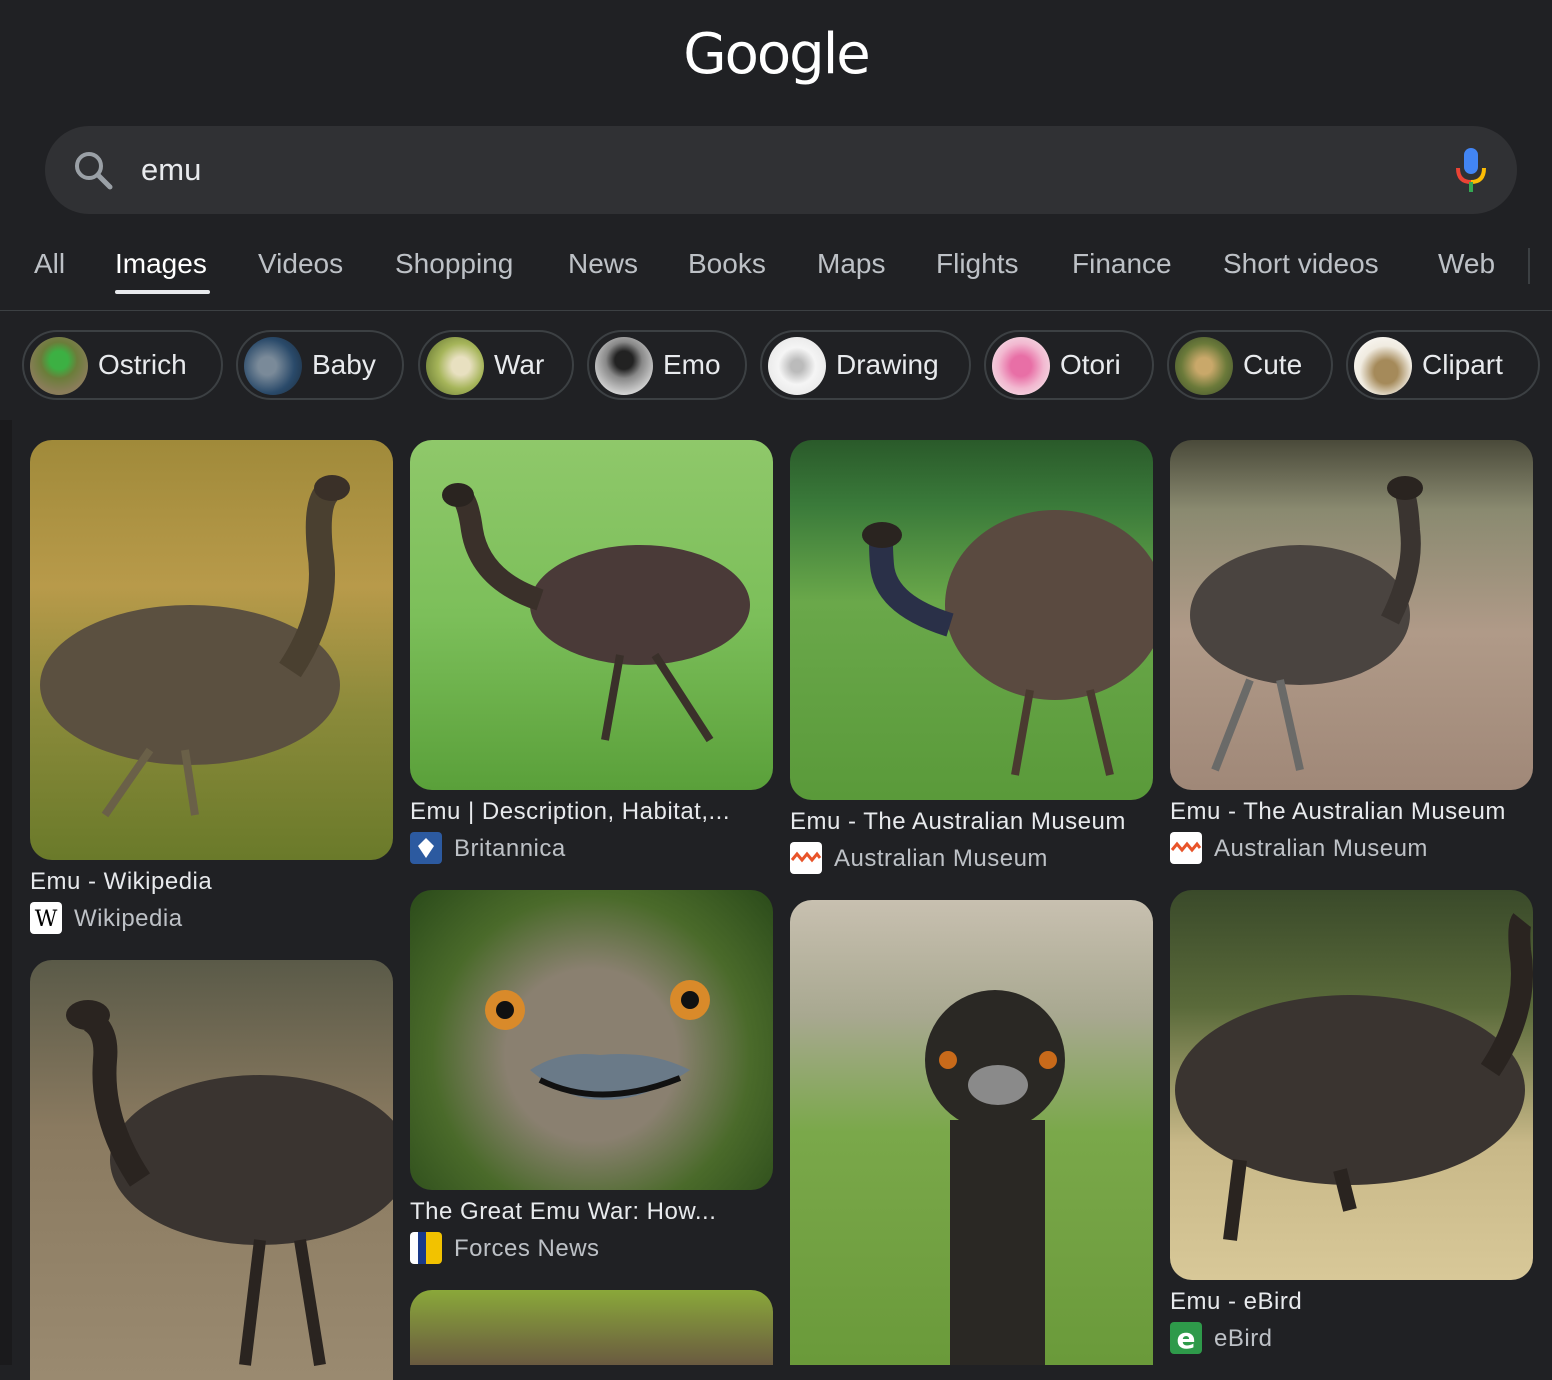 The width and height of the screenshot is (1552, 1380). What do you see at coordinates (1090, 364) in the screenshot?
I see `chip-label: Otori` at bounding box center [1090, 364].